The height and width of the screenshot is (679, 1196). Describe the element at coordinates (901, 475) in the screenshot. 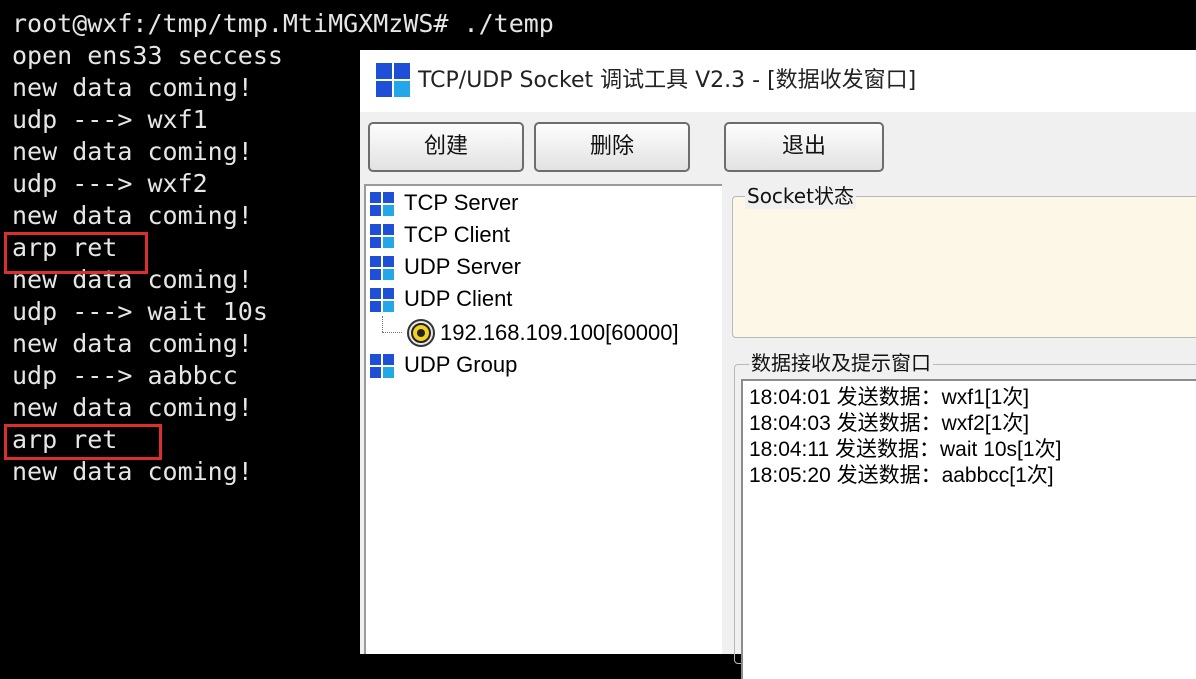

I see `log-line: 18:05:20 发送数据：aabbcc[1次]` at that location.